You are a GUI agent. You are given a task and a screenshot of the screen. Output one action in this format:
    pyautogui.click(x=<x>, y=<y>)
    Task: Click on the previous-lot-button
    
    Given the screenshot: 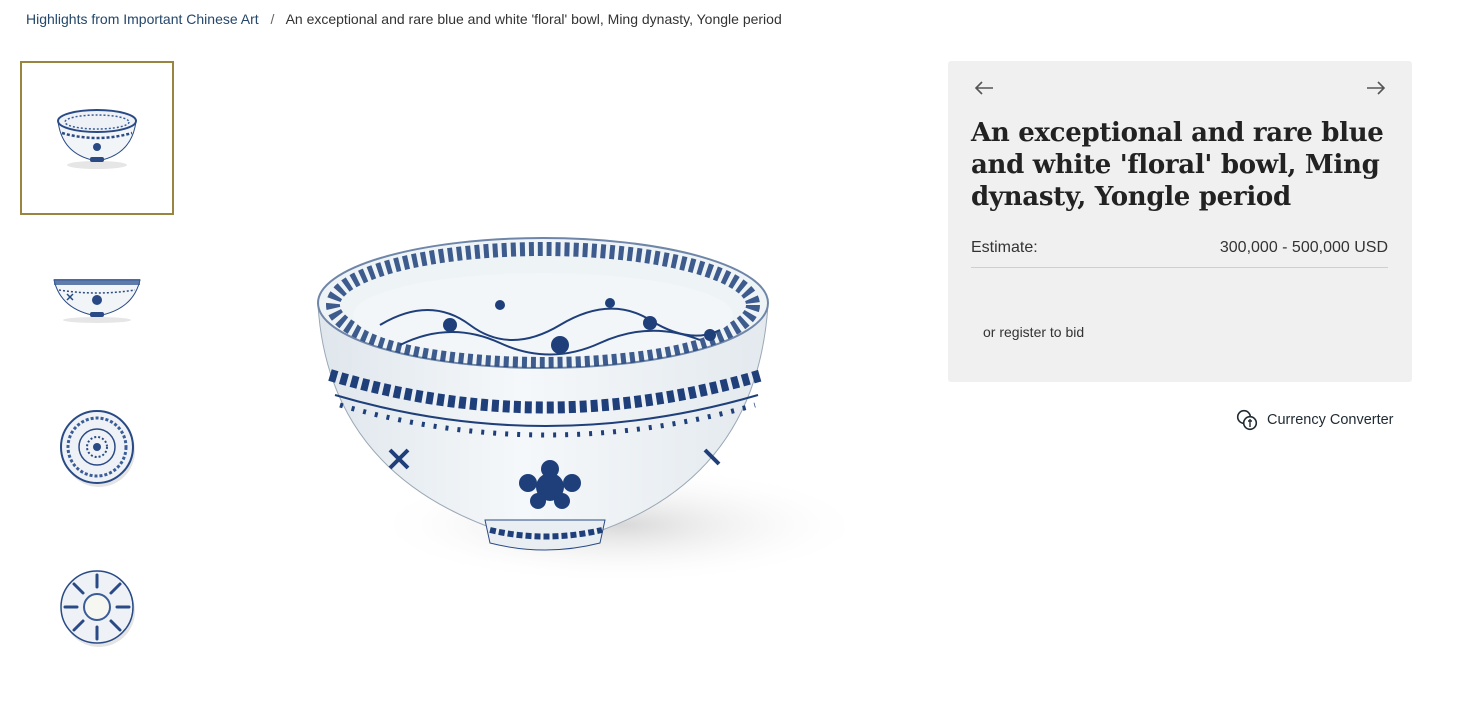 What is the action you would take?
    pyautogui.click(x=984, y=88)
    